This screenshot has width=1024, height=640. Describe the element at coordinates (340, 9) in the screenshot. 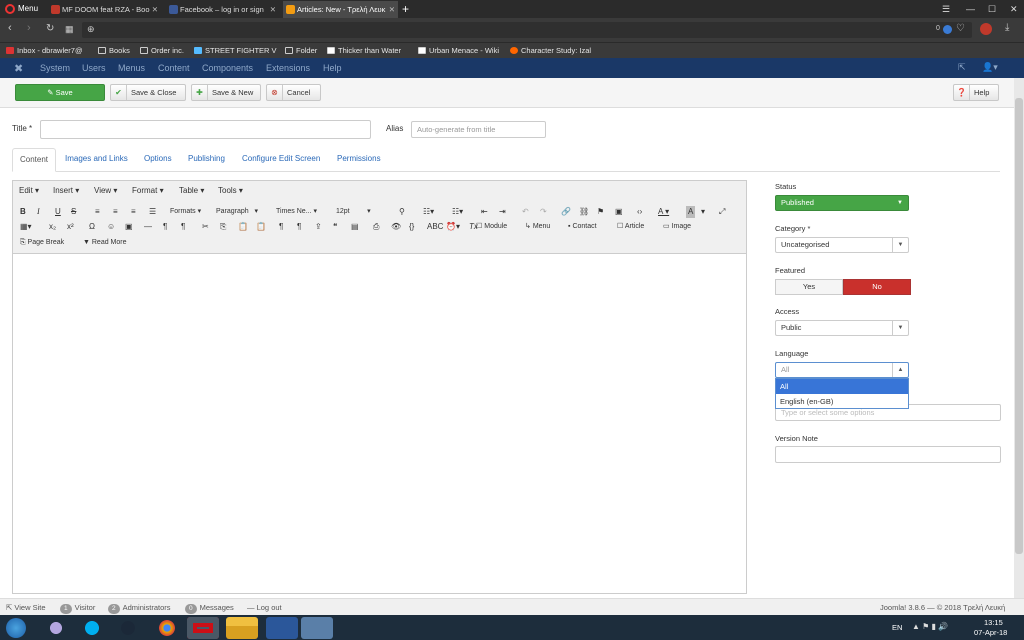

I see `browser-tab-active: Articles: New - Τρελή Λευκ ✕` at that location.